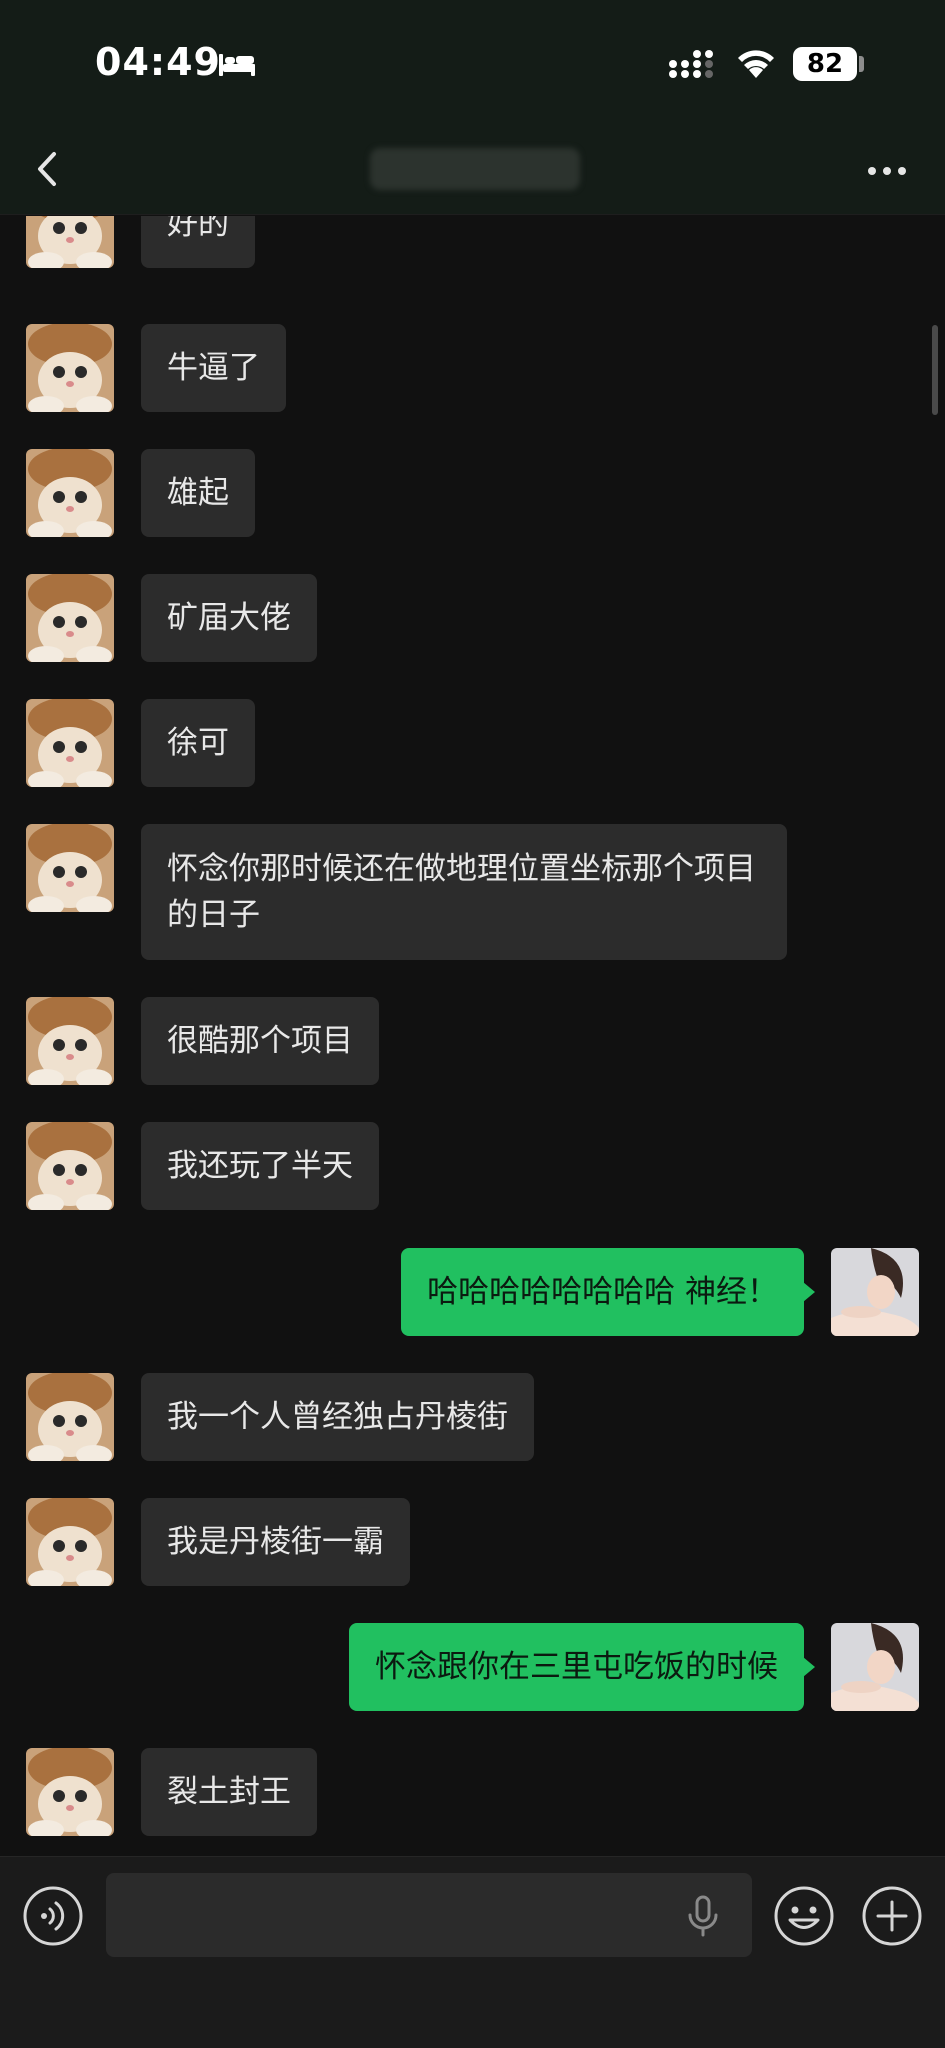 The image size is (945, 2048). Describe the element at coordinates (260, 1041) in the screenshot. I see `incoming-message-bubble: 很酷那个项目` at that location.